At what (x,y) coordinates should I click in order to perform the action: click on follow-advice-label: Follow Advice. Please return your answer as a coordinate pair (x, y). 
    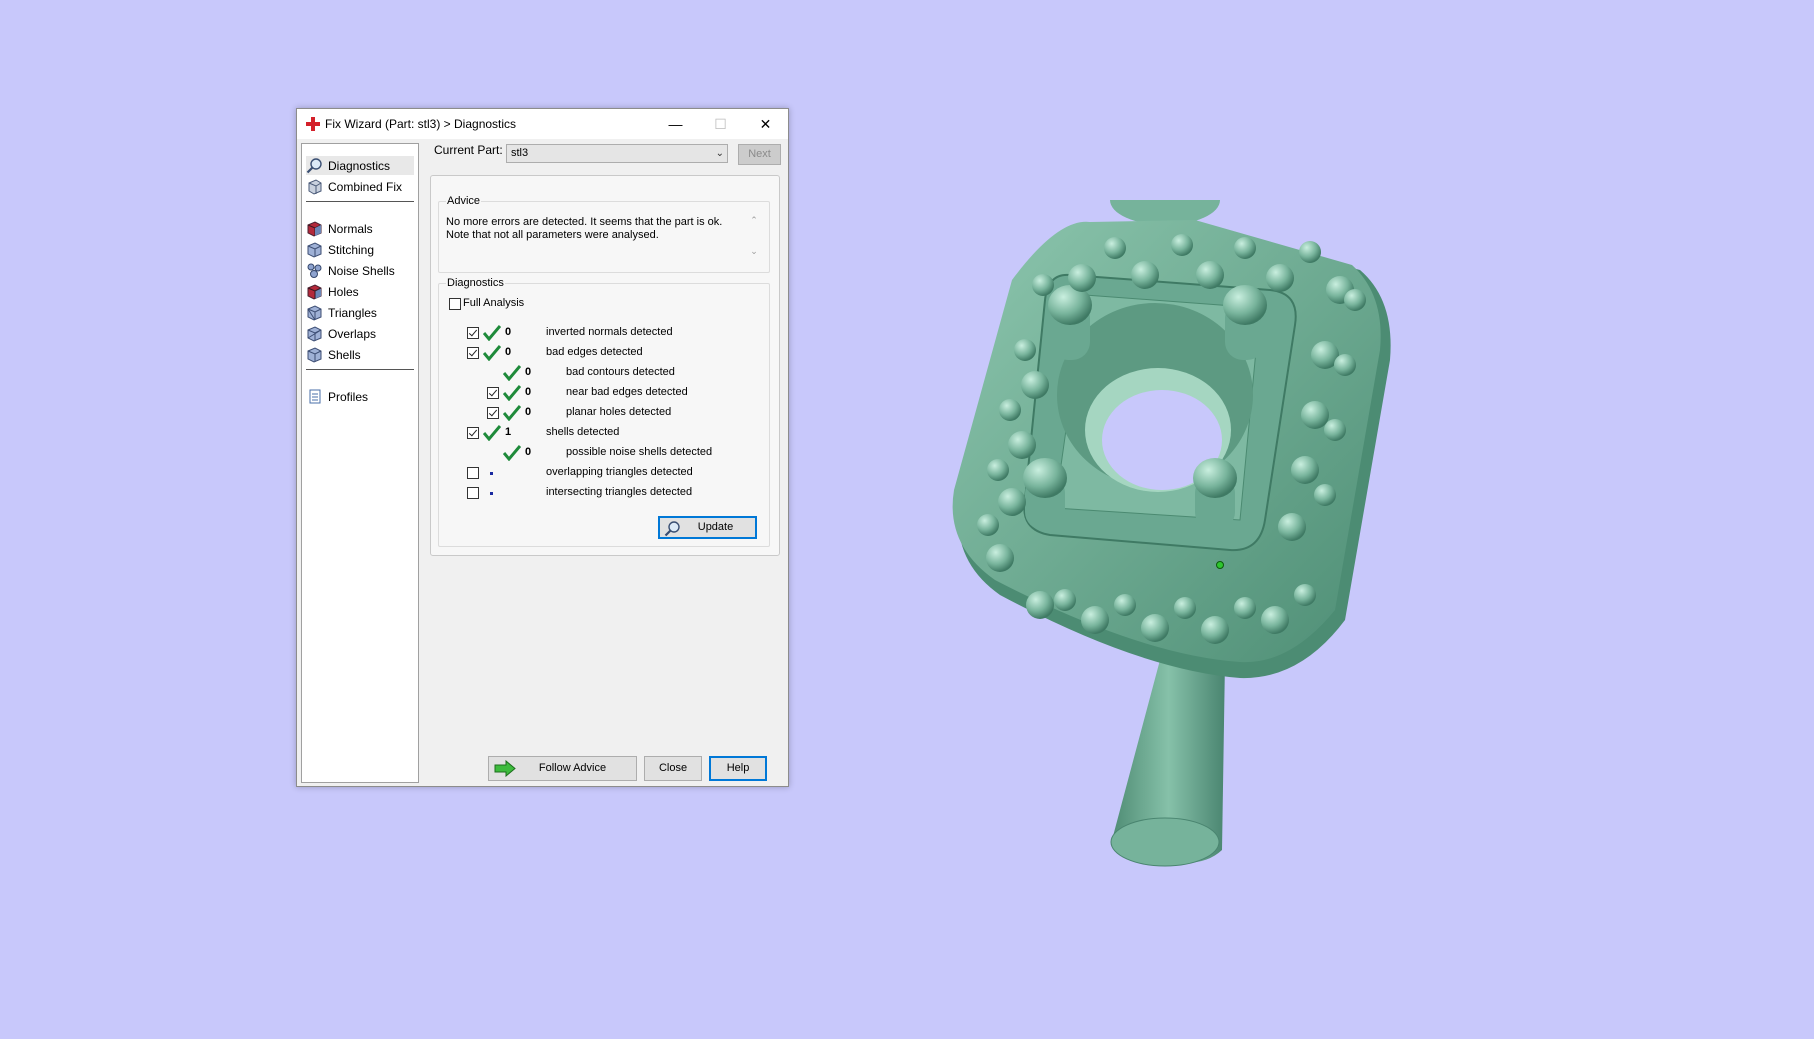
    Looking at the image, I should click on (572, 768).